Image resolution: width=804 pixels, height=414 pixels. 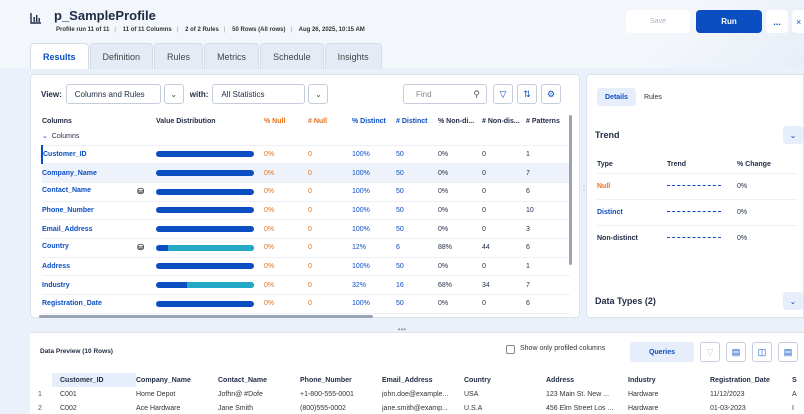 I want to click on profile-chart-icon, so click(x=35, y=18).